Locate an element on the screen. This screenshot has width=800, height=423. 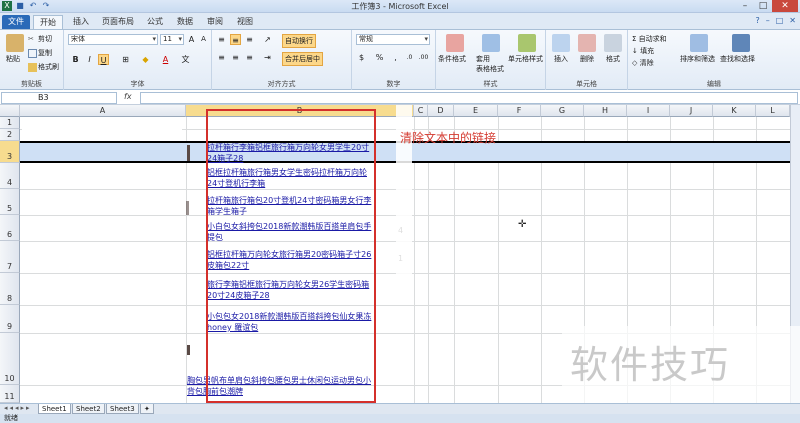
wrap-text-button: 自动换行 is located at coordinates (299, 41).